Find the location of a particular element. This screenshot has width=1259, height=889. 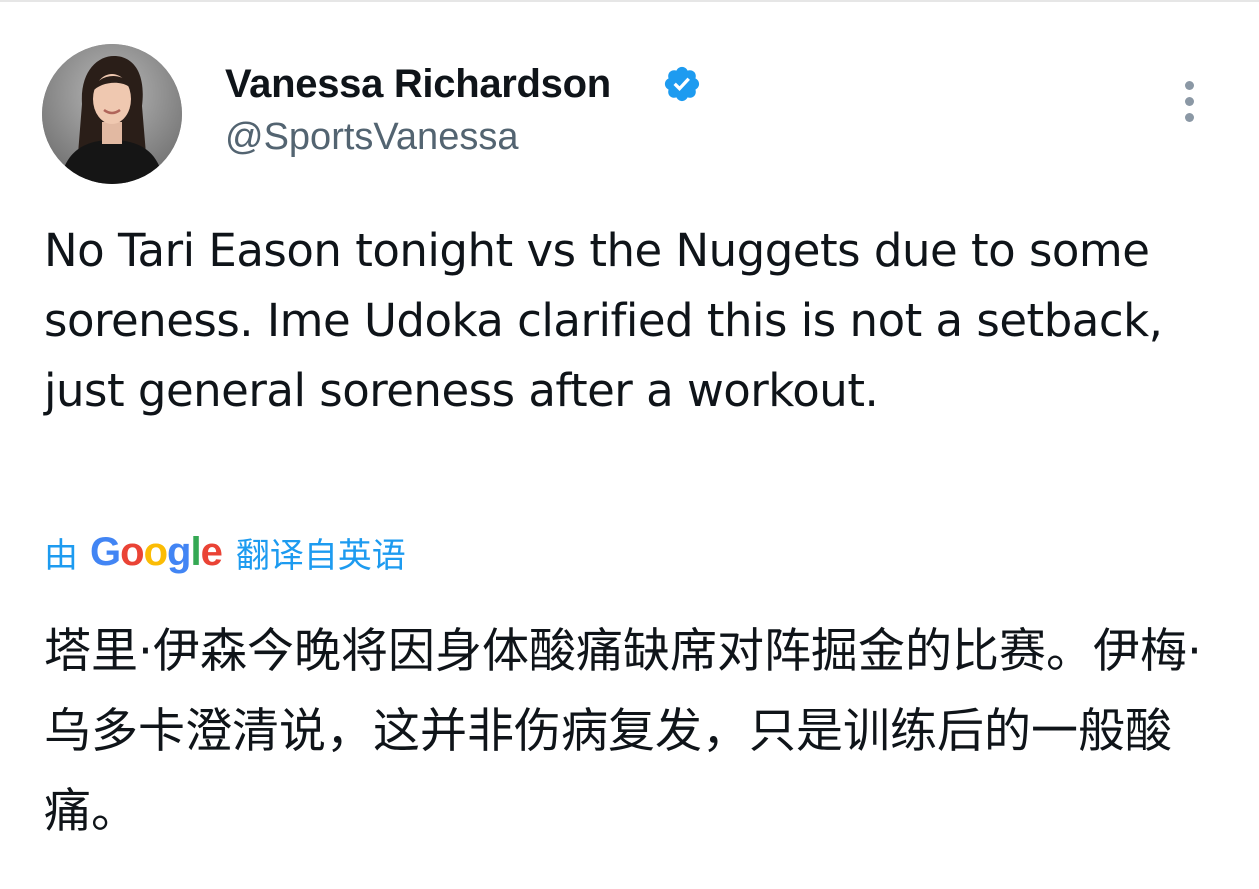

google-logo: Google is located at coordinates (156, 552).